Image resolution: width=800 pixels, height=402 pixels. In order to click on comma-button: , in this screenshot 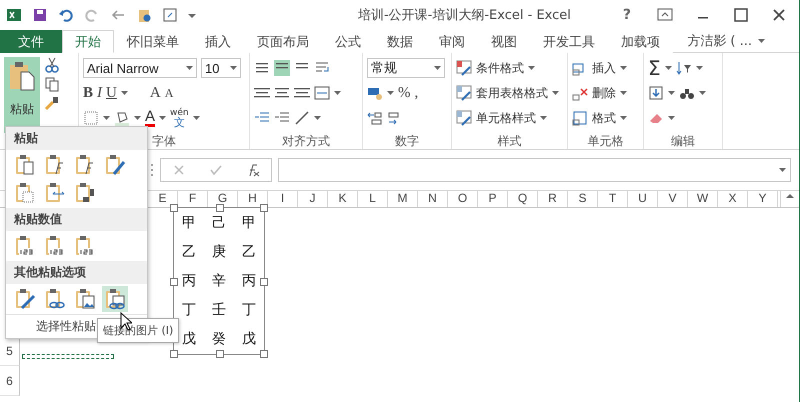, I will do `click(416, 93)`.